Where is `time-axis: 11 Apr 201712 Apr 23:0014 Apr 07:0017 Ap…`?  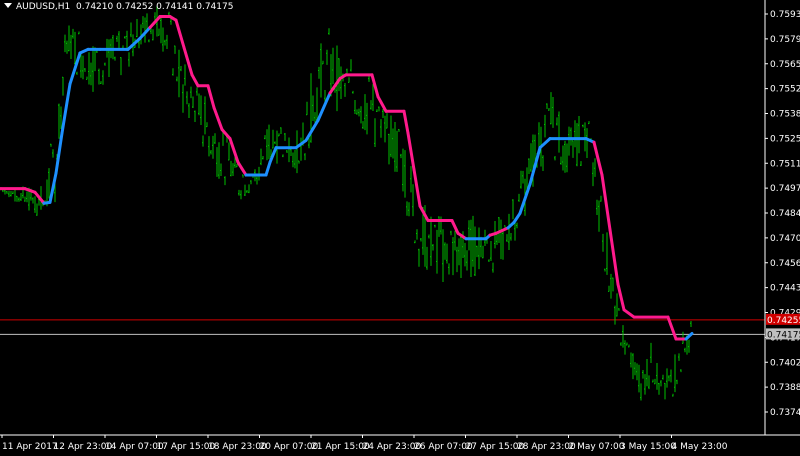 time-axis: 11 Apr 201712 Apr 23:0014 Apr 07:0017 Ap… is located at coordinates (364, 443).